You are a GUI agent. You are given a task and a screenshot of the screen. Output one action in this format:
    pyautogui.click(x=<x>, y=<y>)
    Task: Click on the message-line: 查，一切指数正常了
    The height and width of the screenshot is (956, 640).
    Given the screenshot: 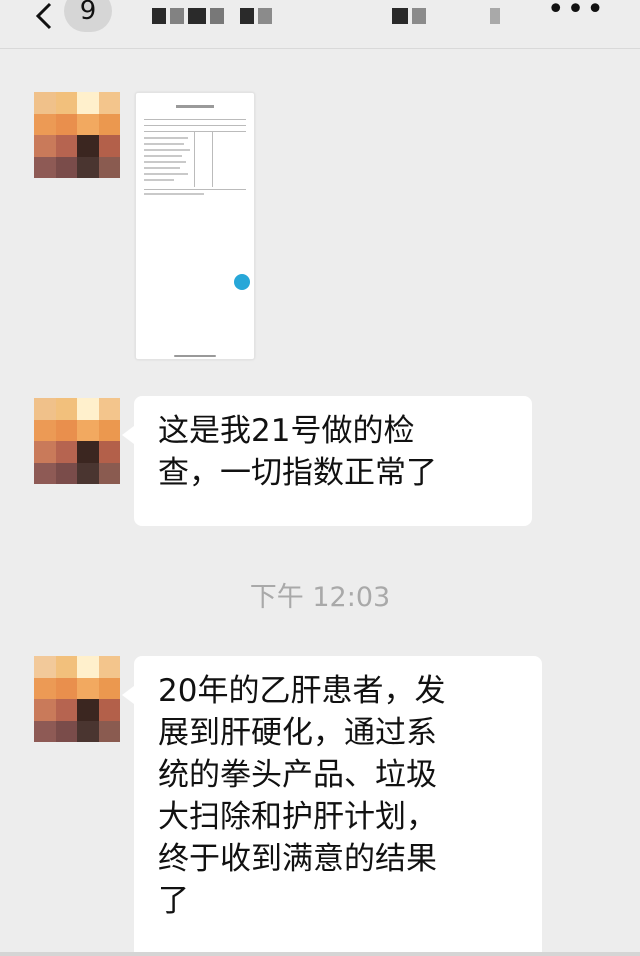 What is the action you would take?
    pyautogui.click(x=297, y=473)
    